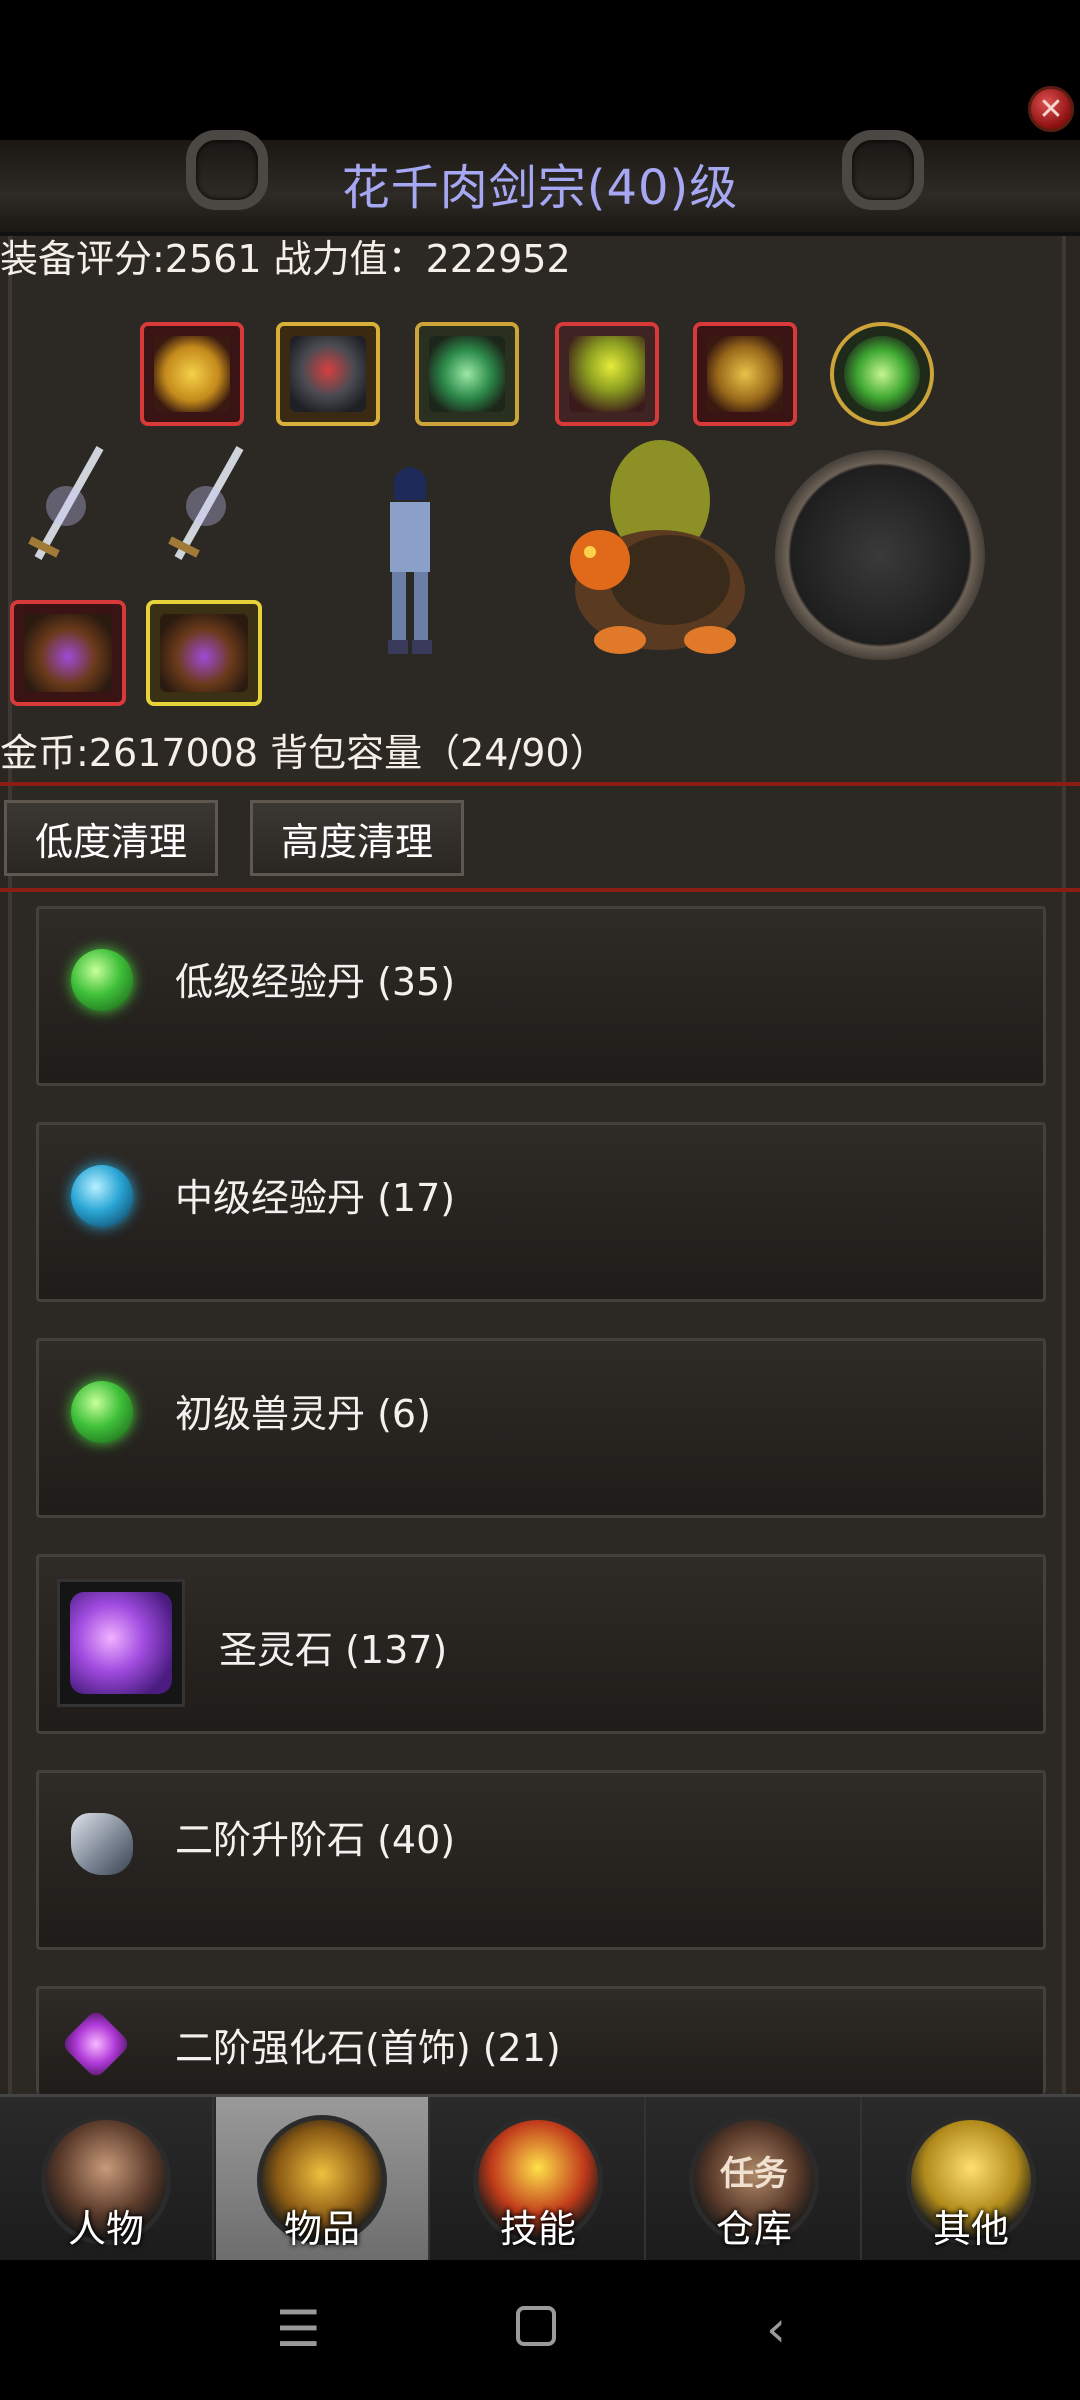 This screenshot has height=2400, width=1080. What do you see at coordinates (537, 2229) in the screenshot?
I see `tab-label: 技能` at bounding box center [537, 2229].